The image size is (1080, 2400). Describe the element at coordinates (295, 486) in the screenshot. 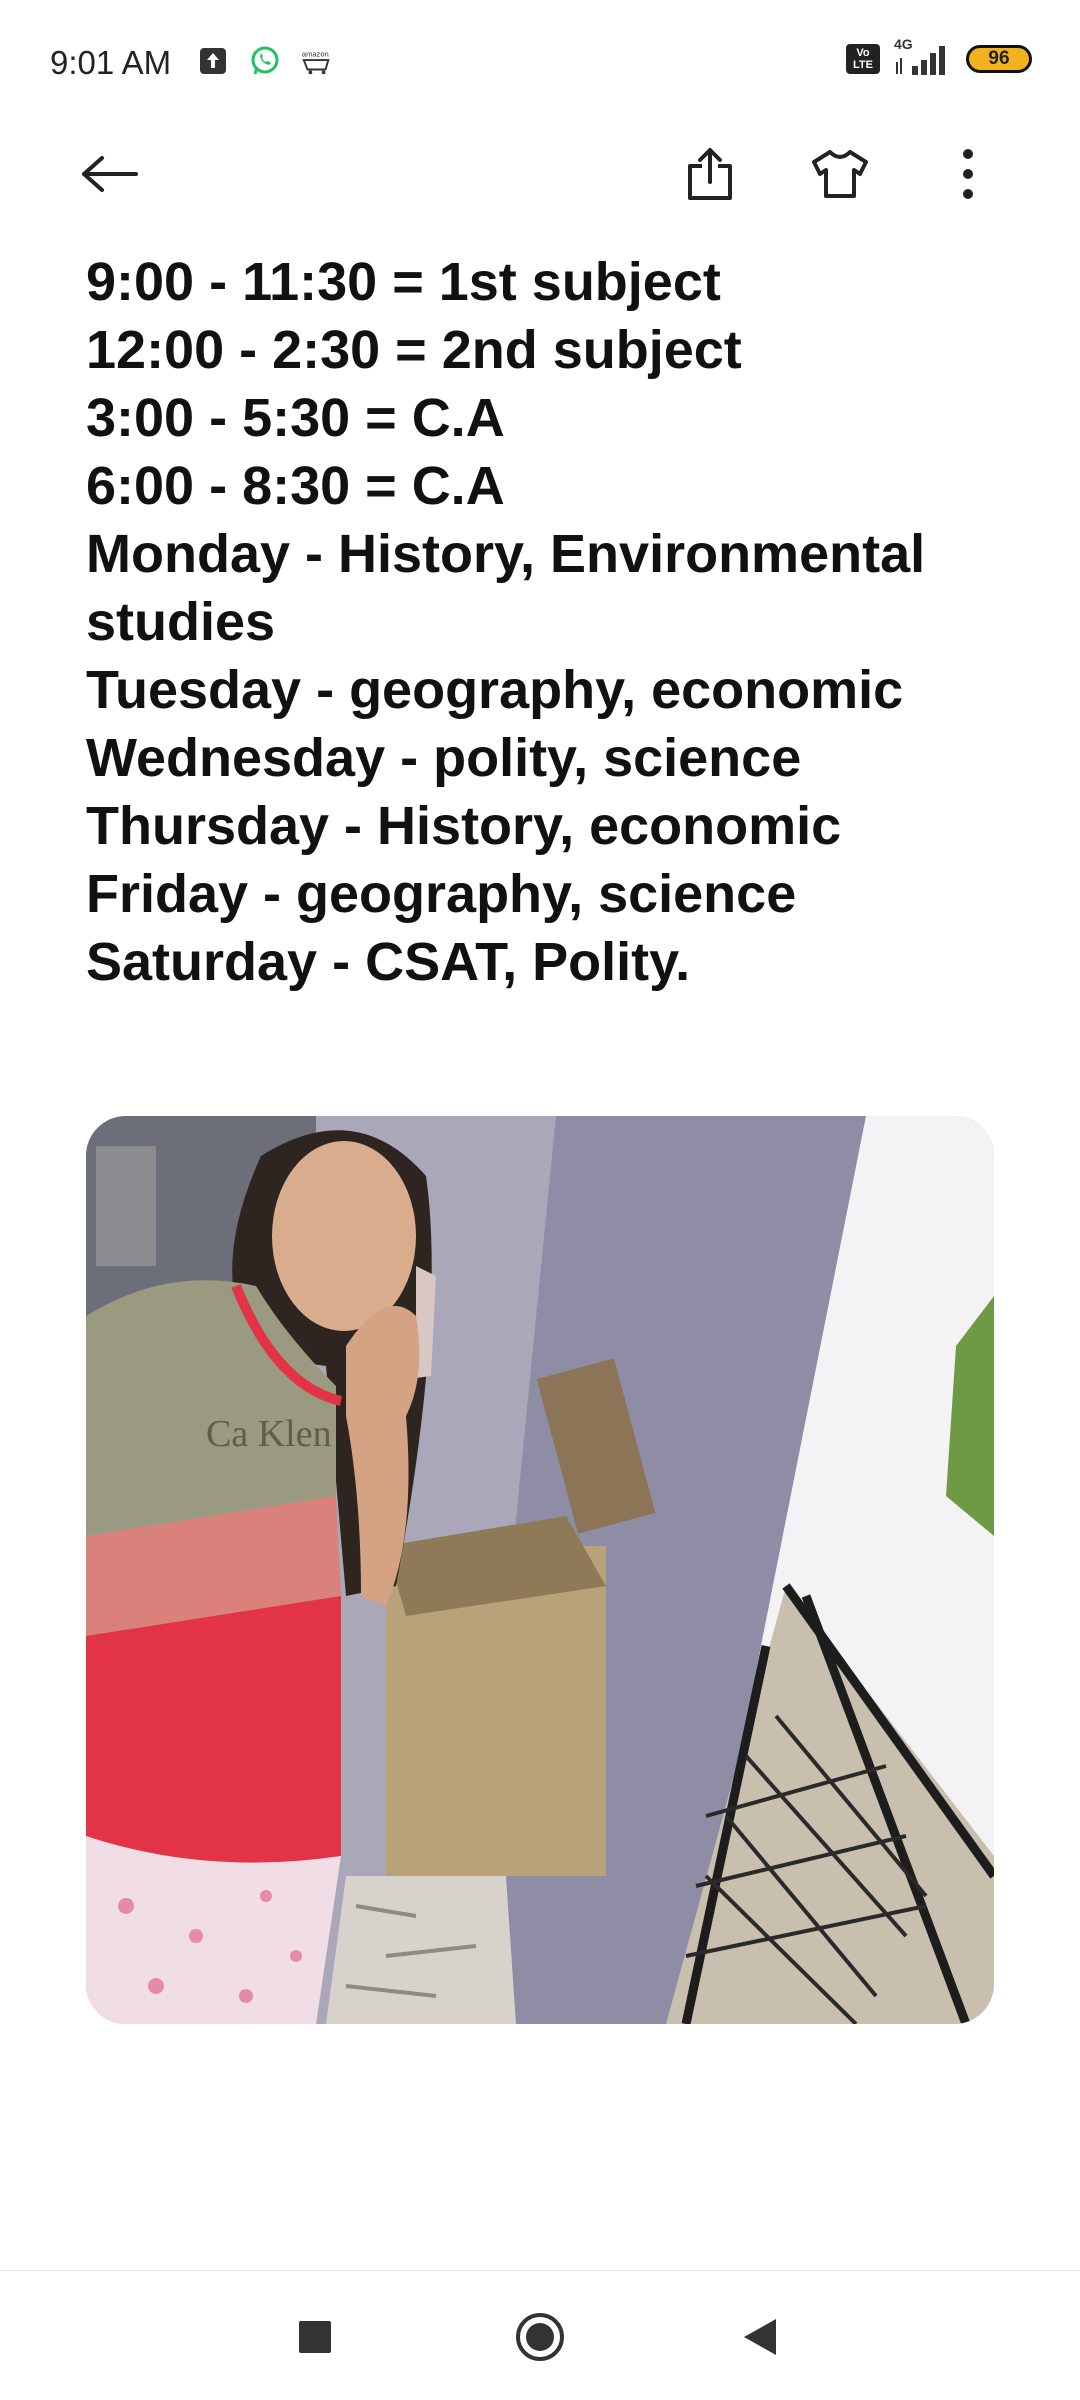

I see `note-line: 6:00 - 8:30 = C.A` at that location.